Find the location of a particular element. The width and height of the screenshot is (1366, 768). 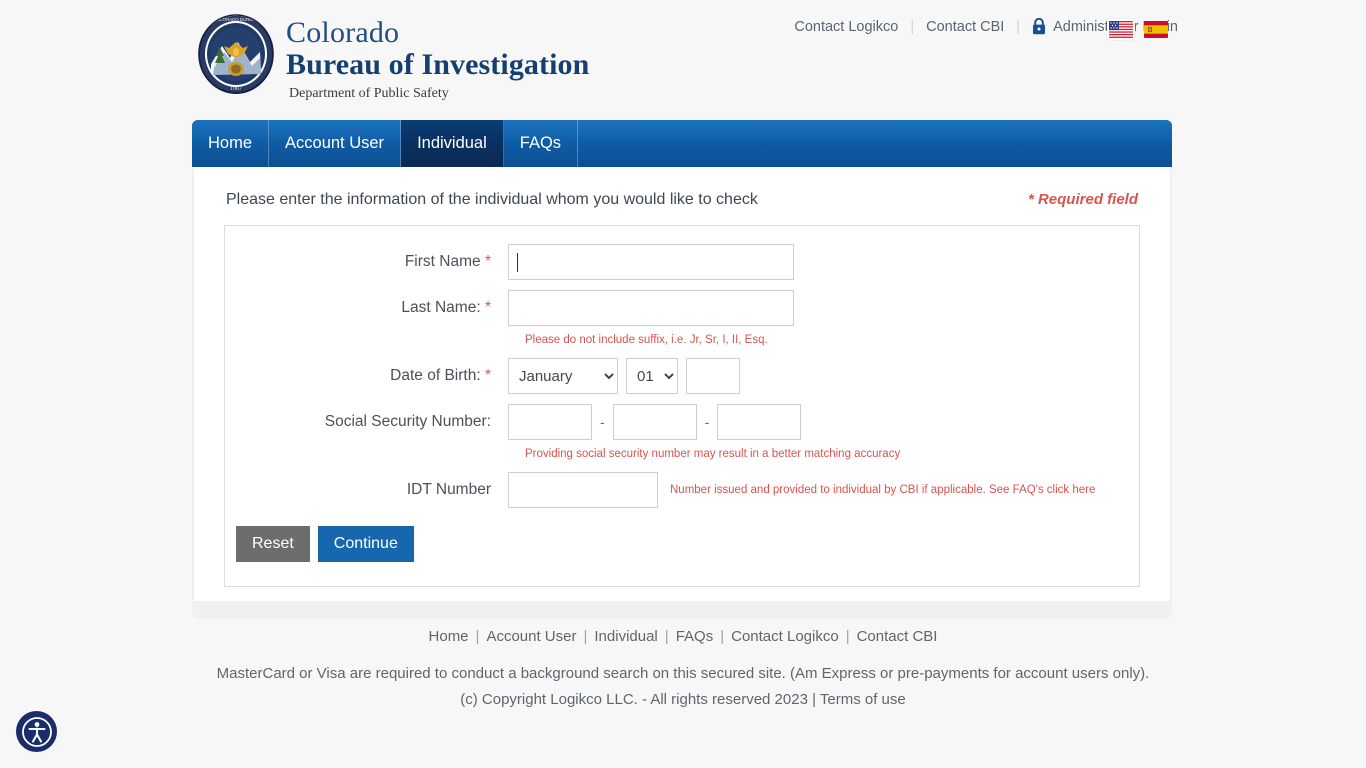

footer-link-individual: Individual is located at coordinates (625, 636).